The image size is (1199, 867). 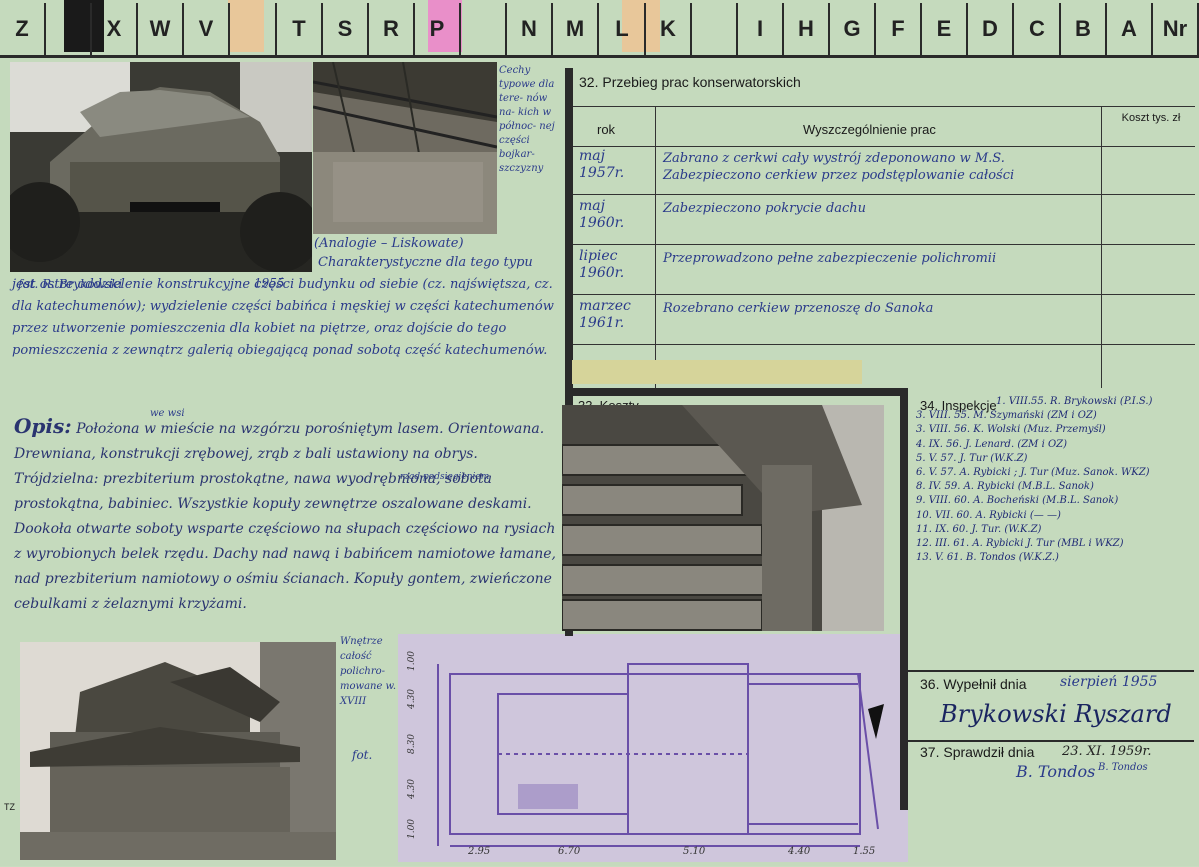 I want to click on index-letter: P, so click(x=438, y=29).